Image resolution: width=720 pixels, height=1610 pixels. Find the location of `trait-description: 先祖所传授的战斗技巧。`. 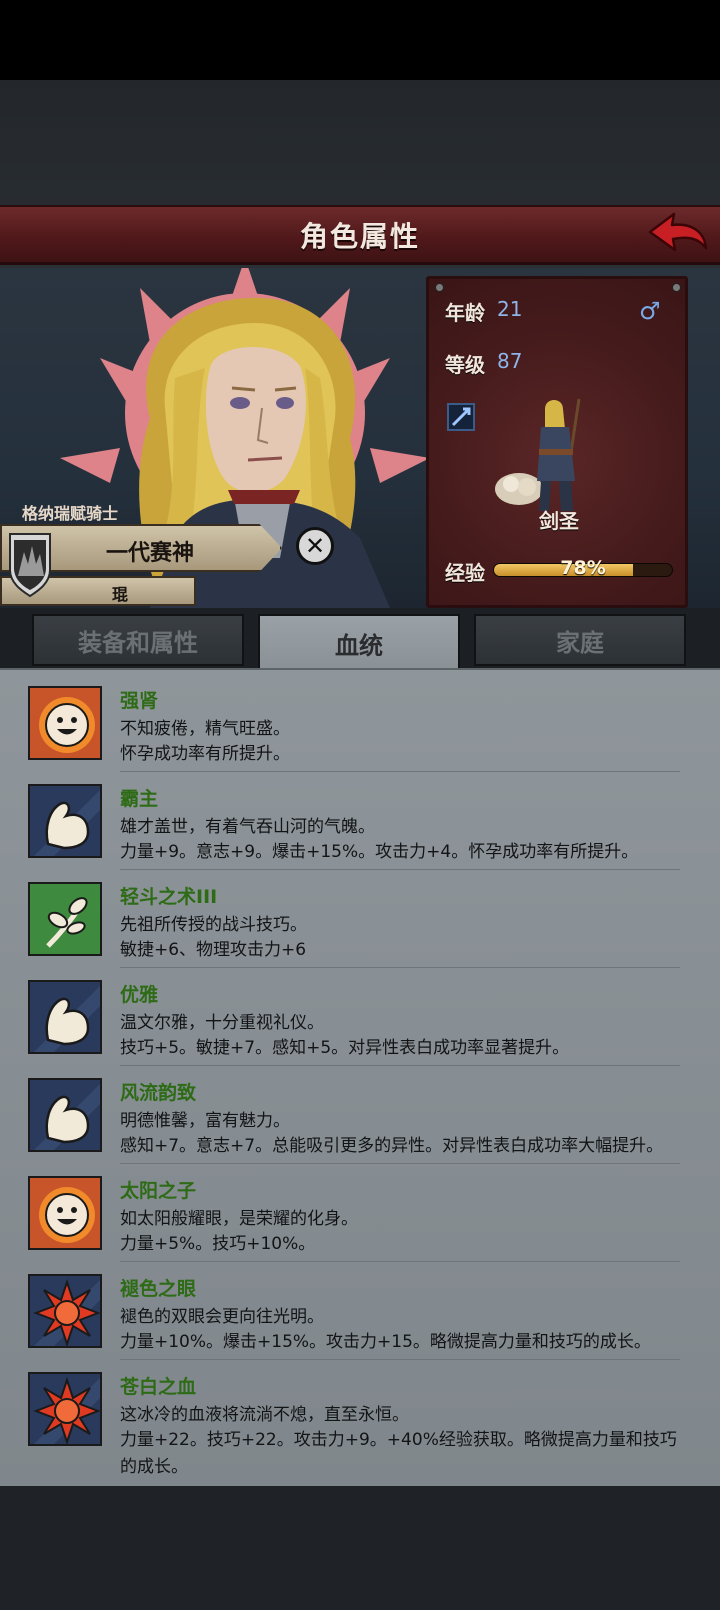

trait-description: 先祖所传授的战斗技巧。 is located at coordinates (213, 925).